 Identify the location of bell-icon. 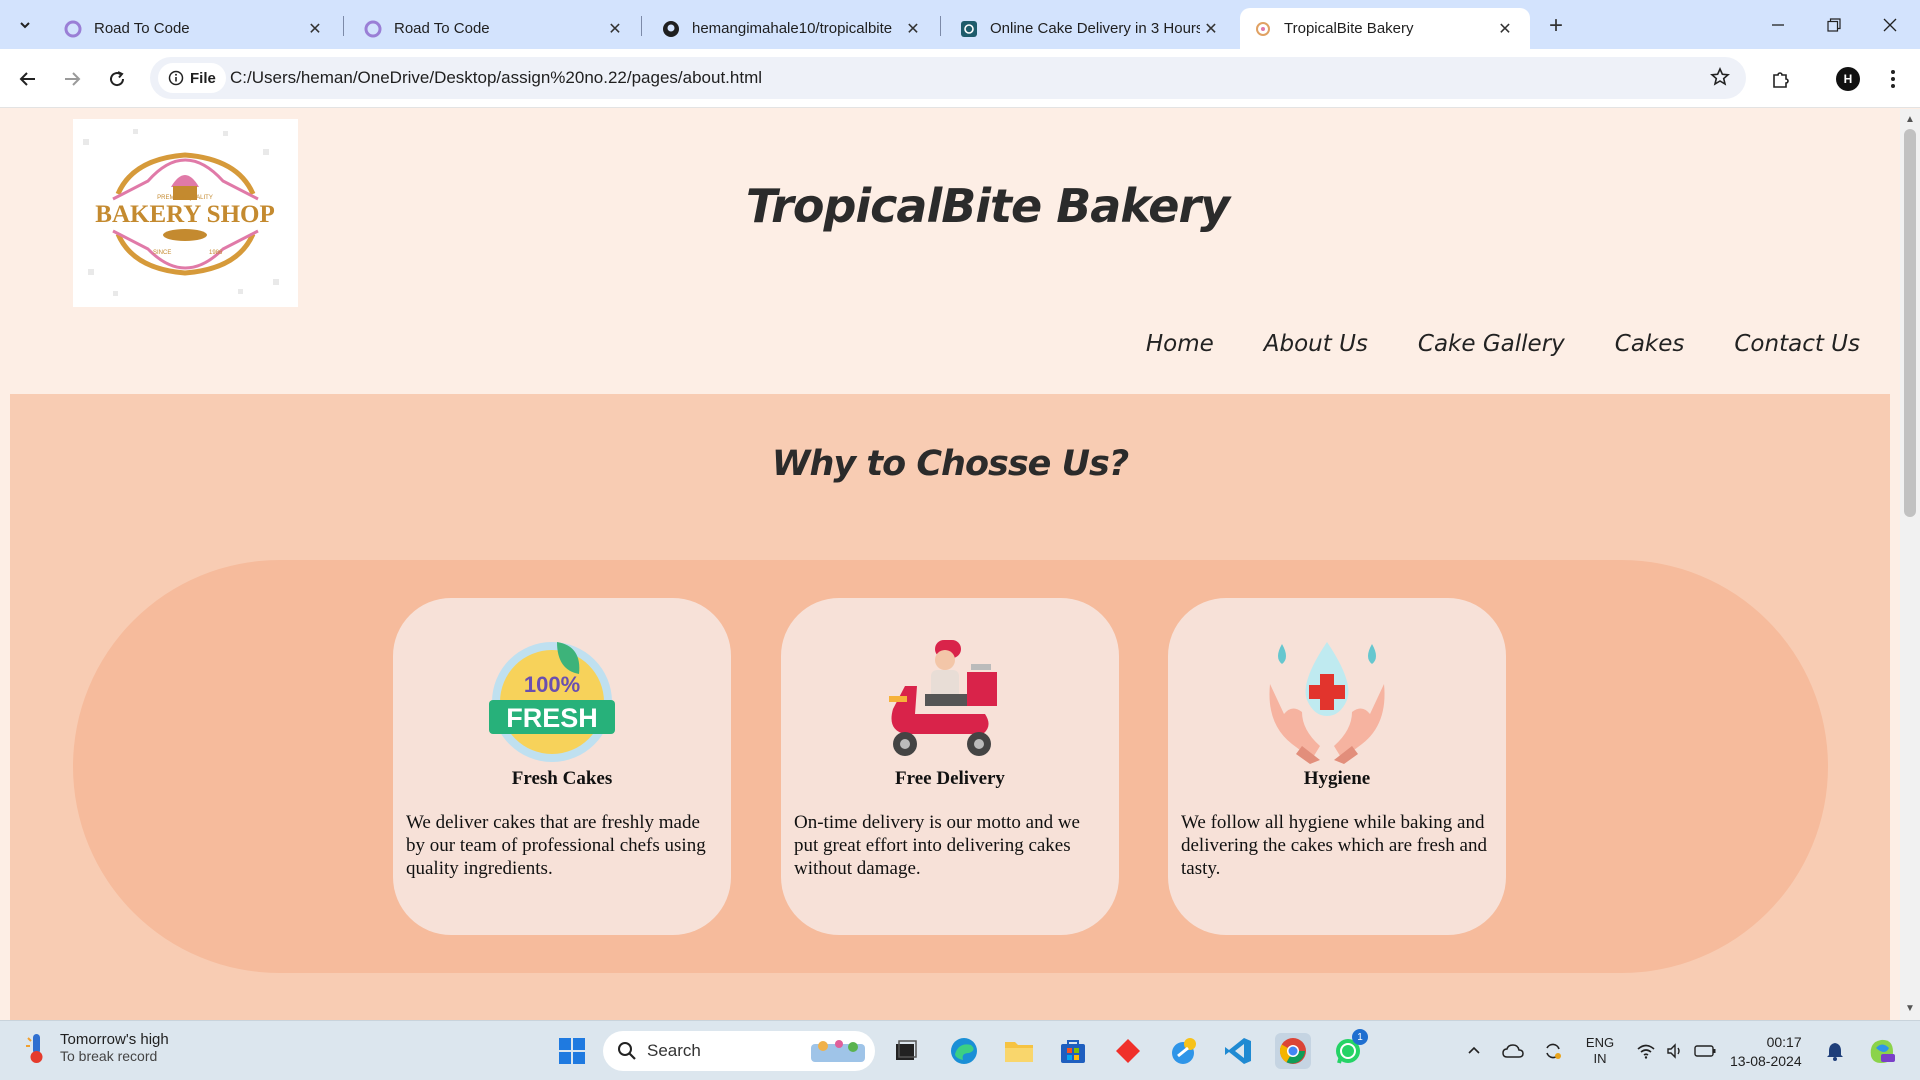
(1835, 1052).